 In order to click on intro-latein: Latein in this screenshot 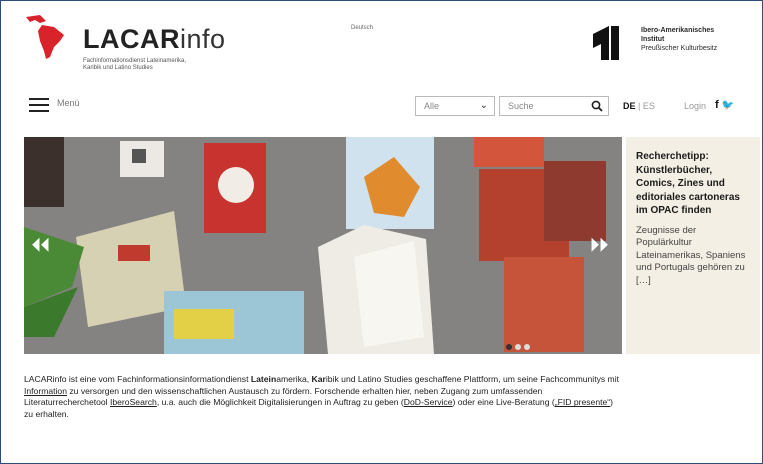, I will do `click(263, 379)`.